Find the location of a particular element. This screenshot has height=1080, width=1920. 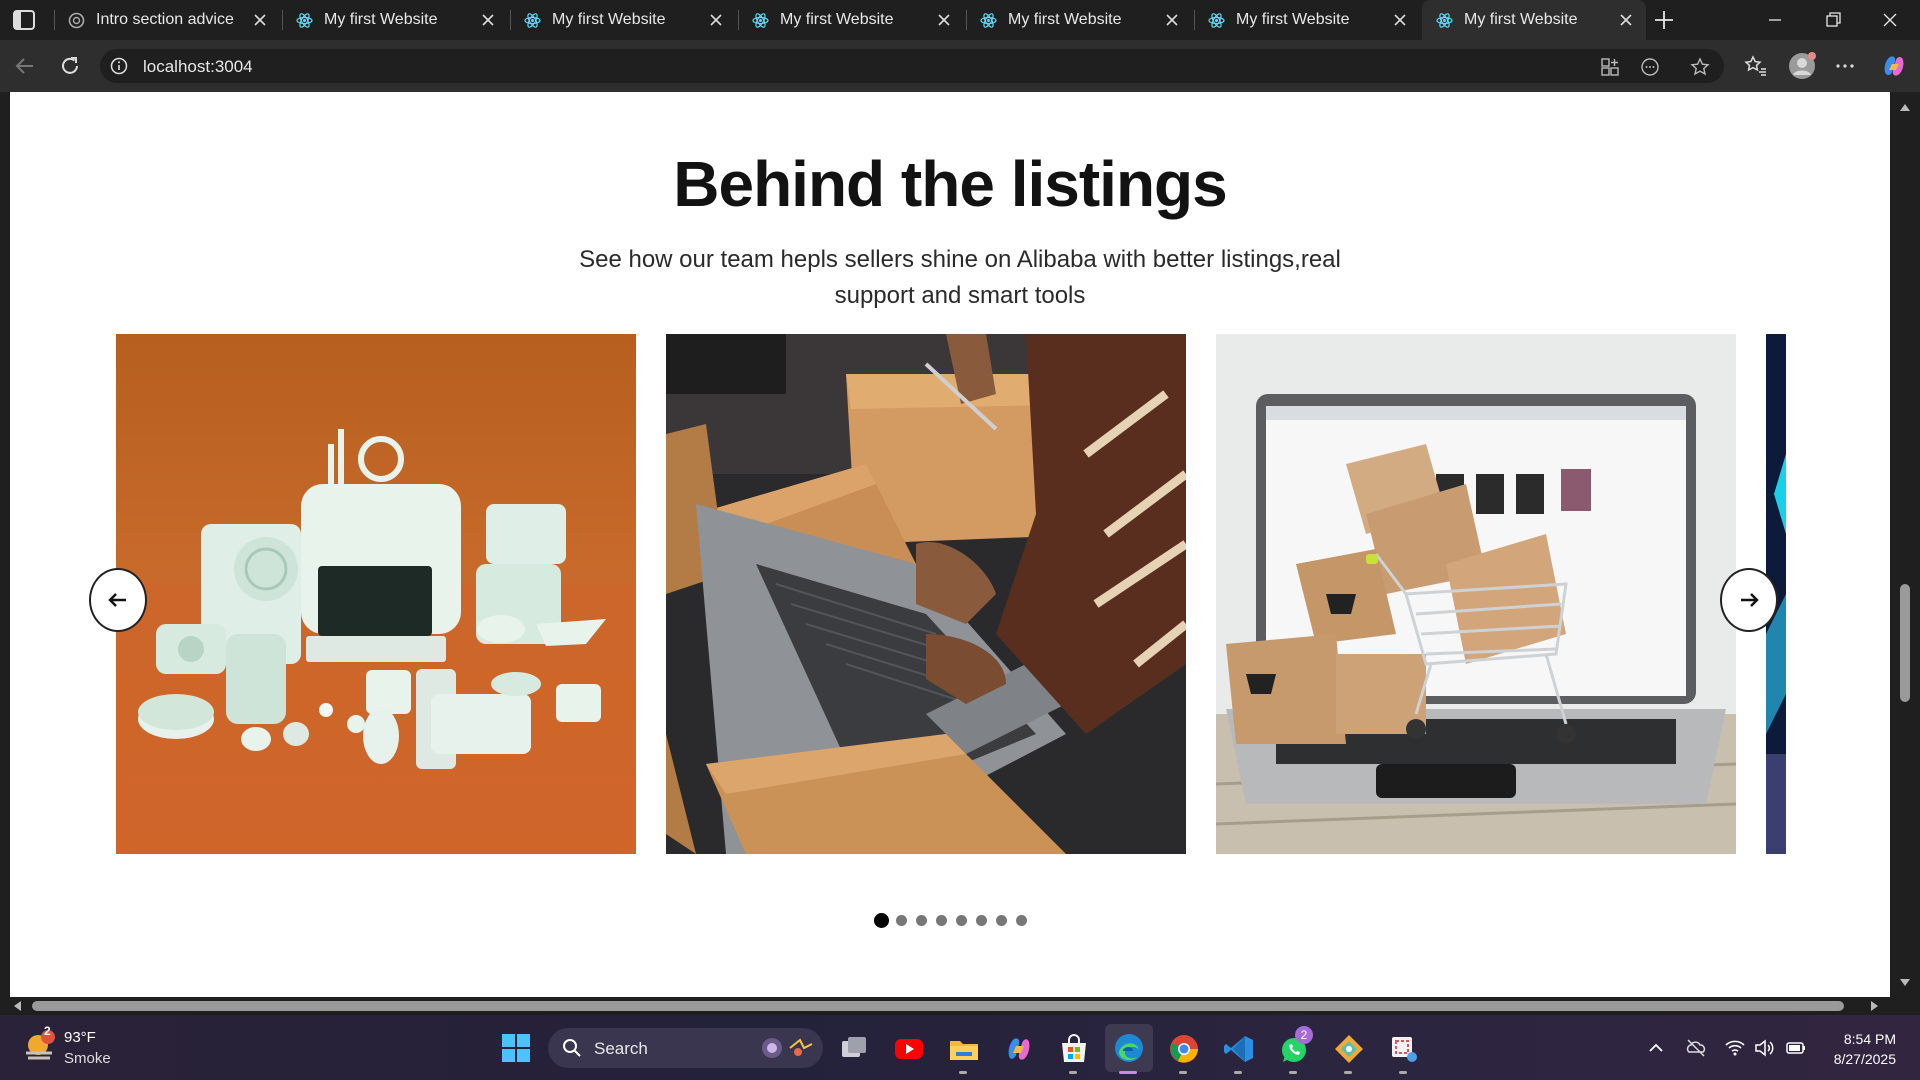

show-hidden-icons-icon is located at coordinates (1656, 1048).